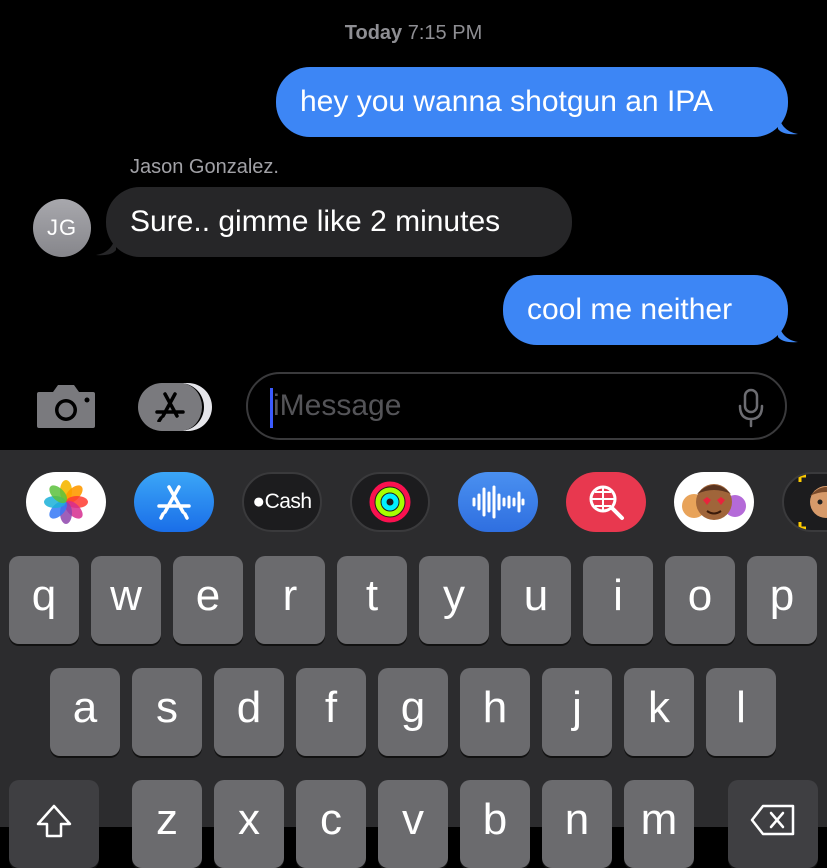  Describe the element at coordinates (331, 712) in the screenshot. I see `key-f: f` at that location.